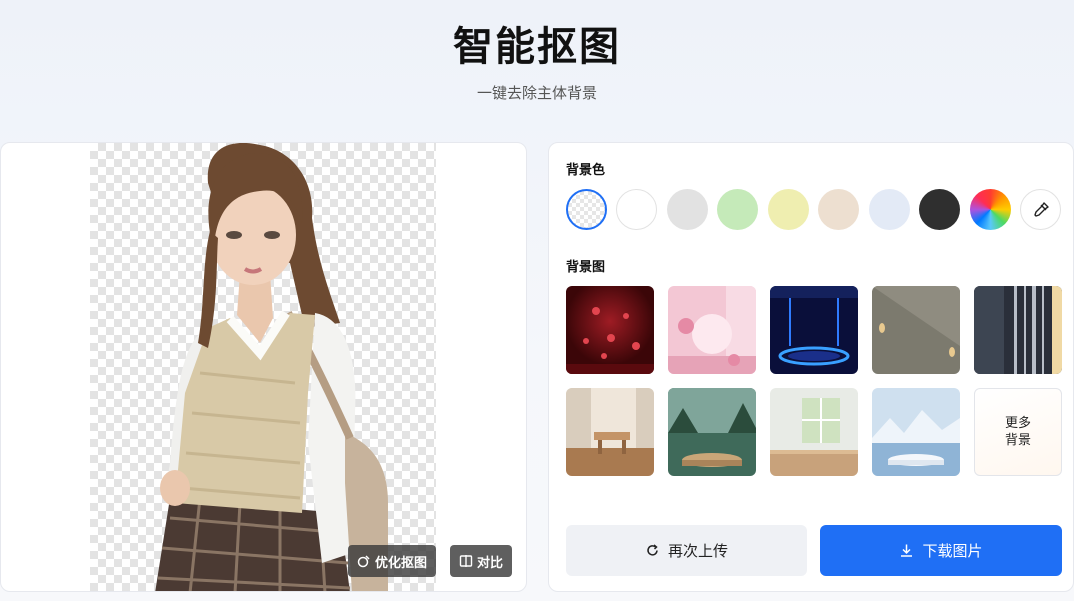 This screenshot has width=1074, height=601. I want to click on more-backgrounds-button: 更多 背景, so click(1018, 432).